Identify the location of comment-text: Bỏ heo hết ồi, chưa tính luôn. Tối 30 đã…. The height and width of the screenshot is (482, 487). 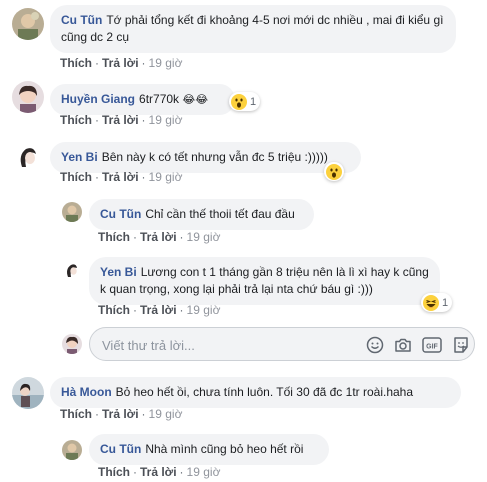
(264, 392).